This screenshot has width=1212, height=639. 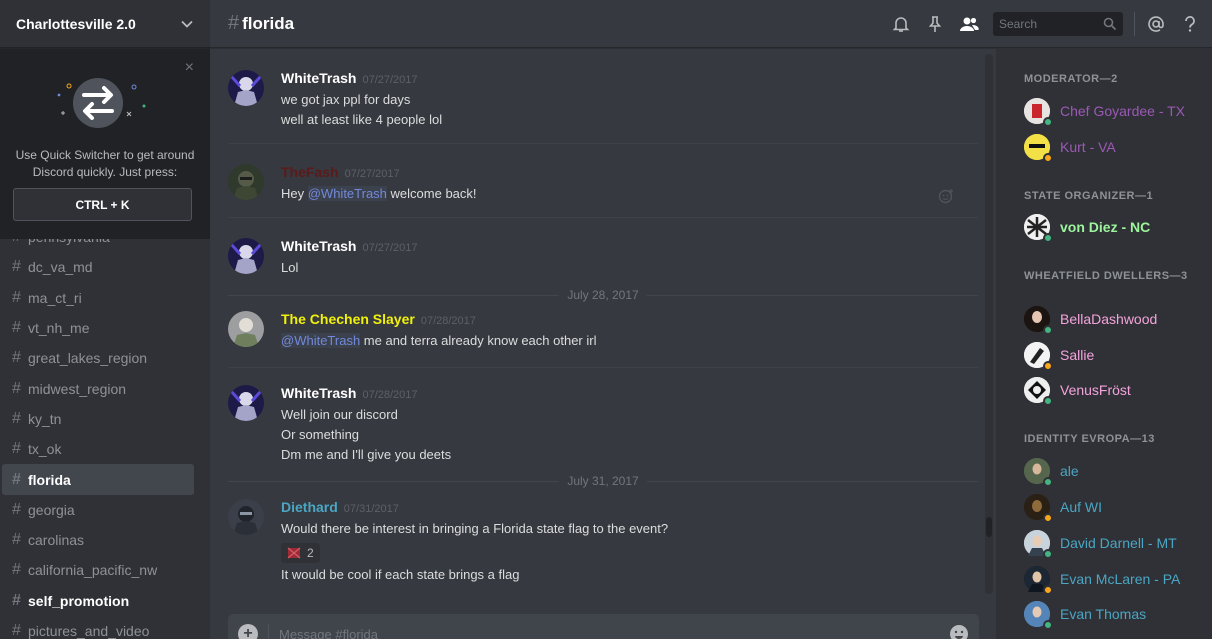 What do you see at coordinates (1081, 507) in the screenshot?
I see `member-name: Auf WI` at bounding box center [1081, 507].